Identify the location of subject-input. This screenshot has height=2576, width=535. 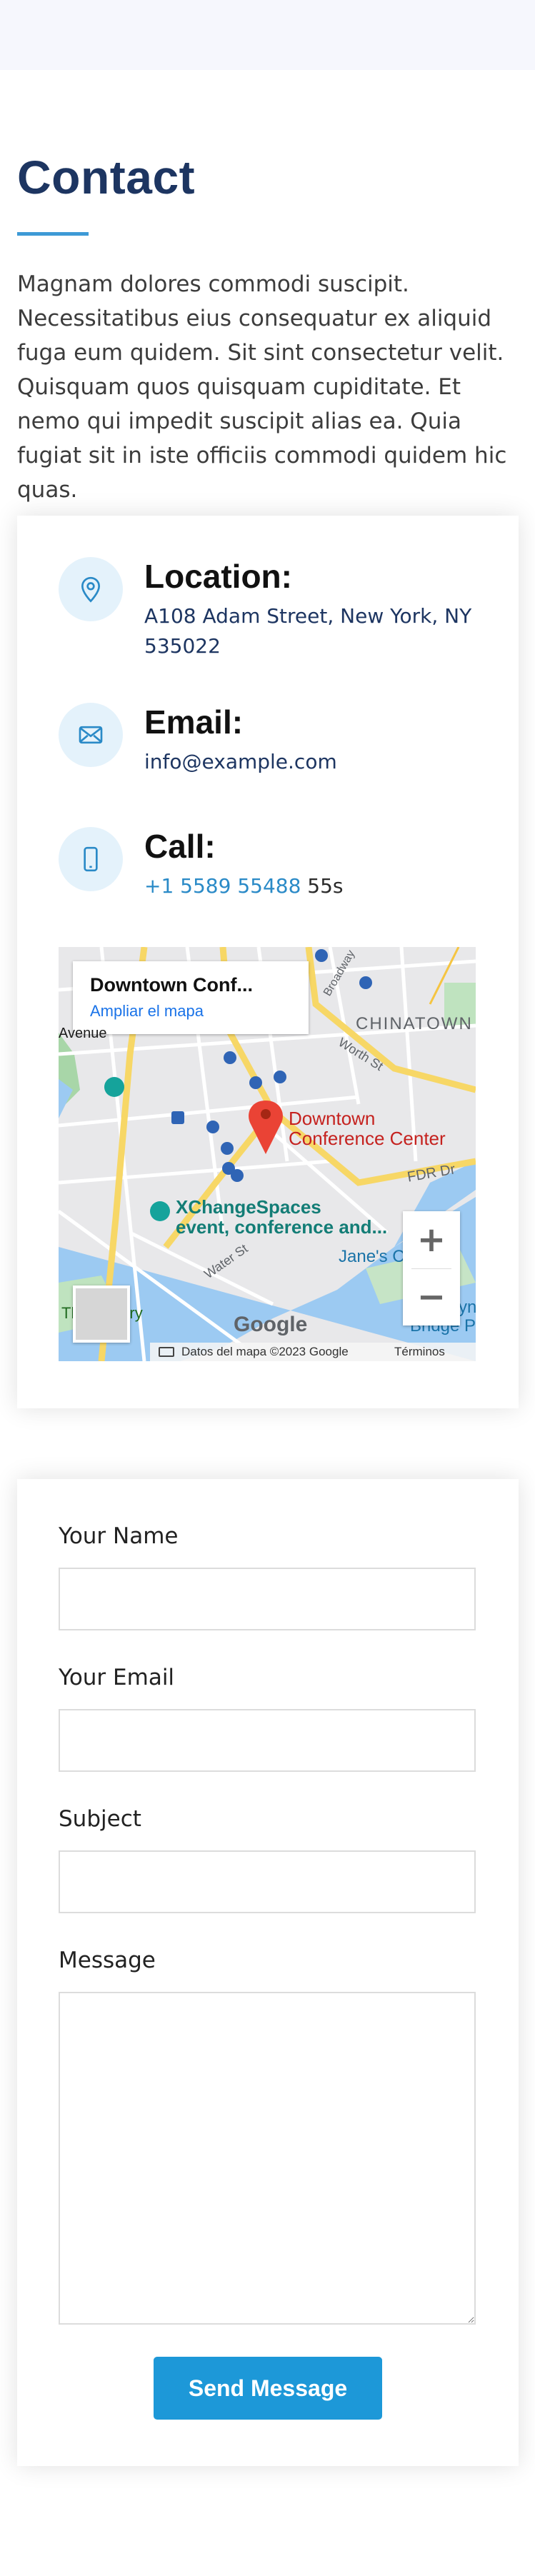
(267, 1881).